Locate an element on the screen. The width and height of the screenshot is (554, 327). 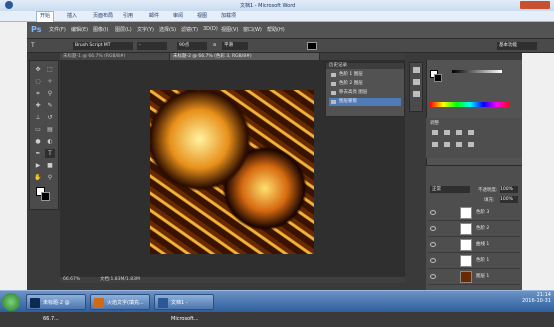
exposure-icon is located at coordinates (471, 132).